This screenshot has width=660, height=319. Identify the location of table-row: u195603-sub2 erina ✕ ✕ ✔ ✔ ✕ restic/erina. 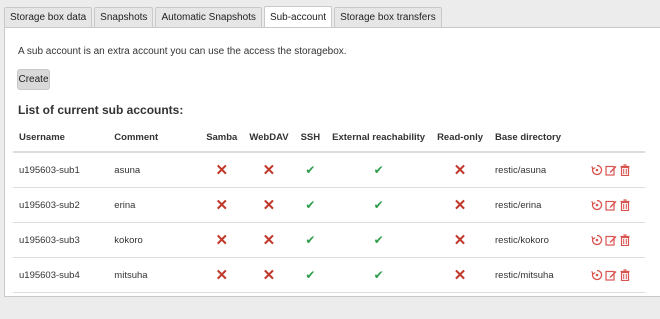
(329, 205).